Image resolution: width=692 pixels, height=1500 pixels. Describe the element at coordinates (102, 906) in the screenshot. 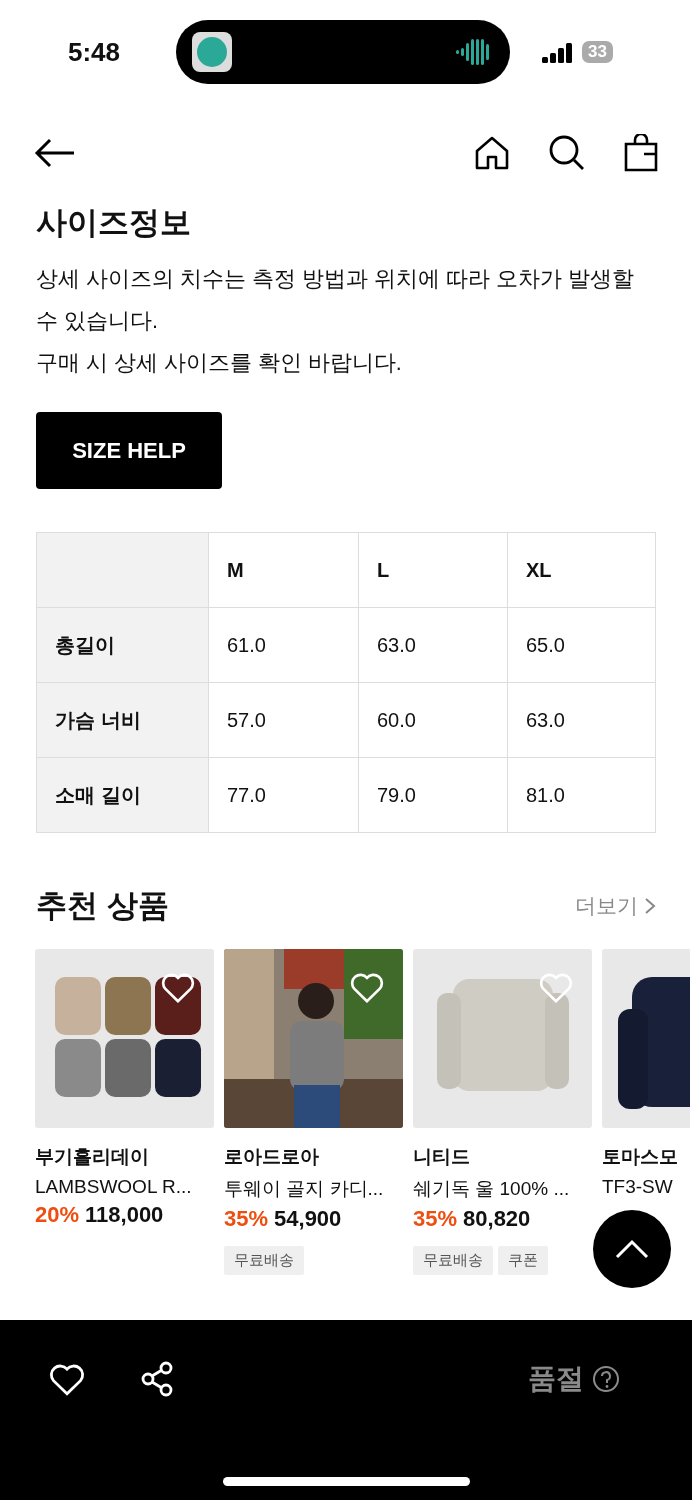

I see `section-title: 추천 상품` at that location.